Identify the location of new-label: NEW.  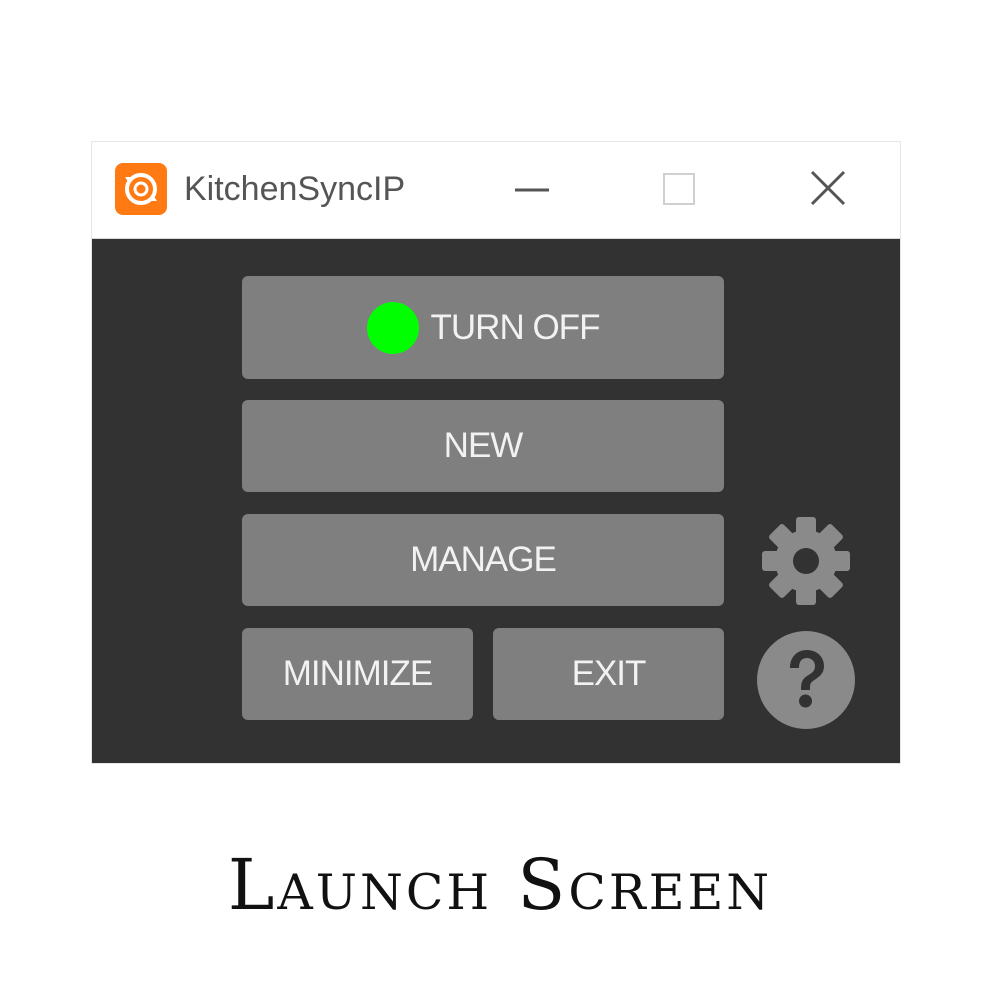
(483, 445).